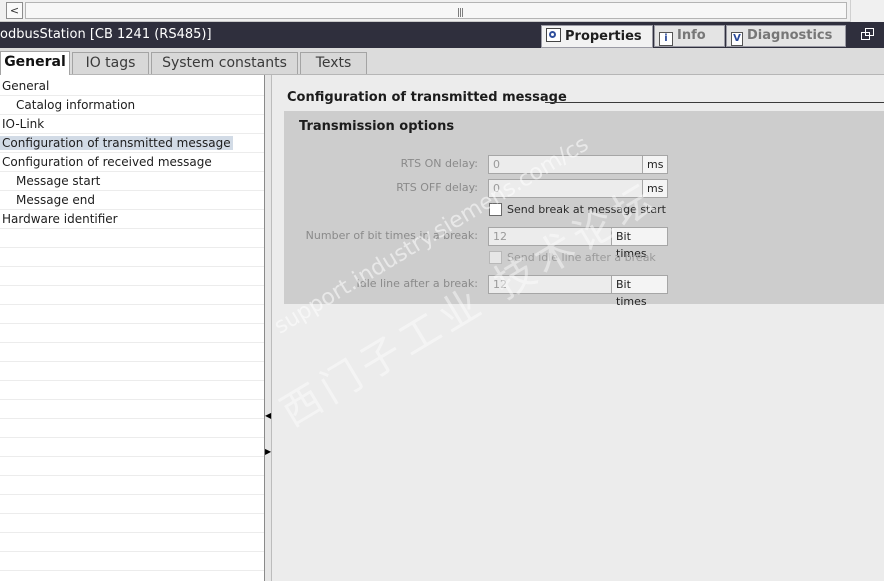 This screenshot has width=884, height=581. Describe the element at coordinates (224, 63) in the screenshot. I see `tab-system-constants: System constants` at that location.